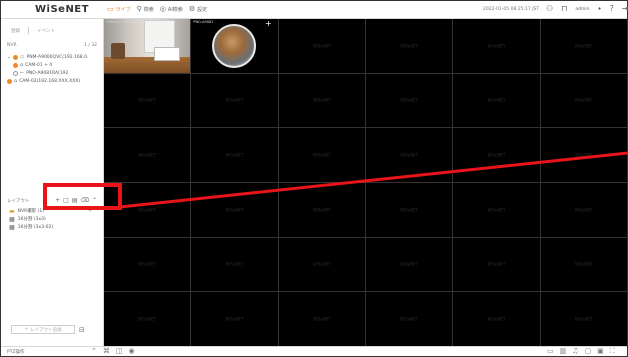 The height and width of the screenshot is (357, 628). I want to click on tree-item-pno: ⌐ PNO-A9081RA(192, so click(55, 73).